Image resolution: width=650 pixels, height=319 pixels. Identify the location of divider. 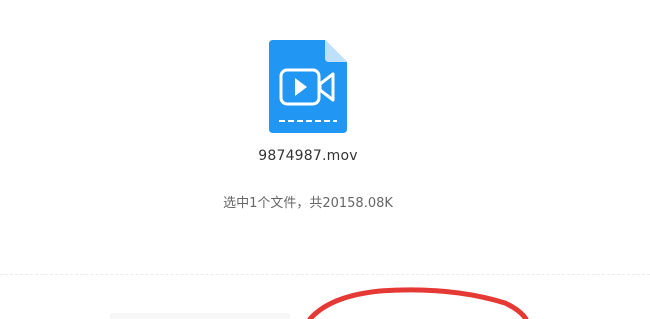
(325, 274).